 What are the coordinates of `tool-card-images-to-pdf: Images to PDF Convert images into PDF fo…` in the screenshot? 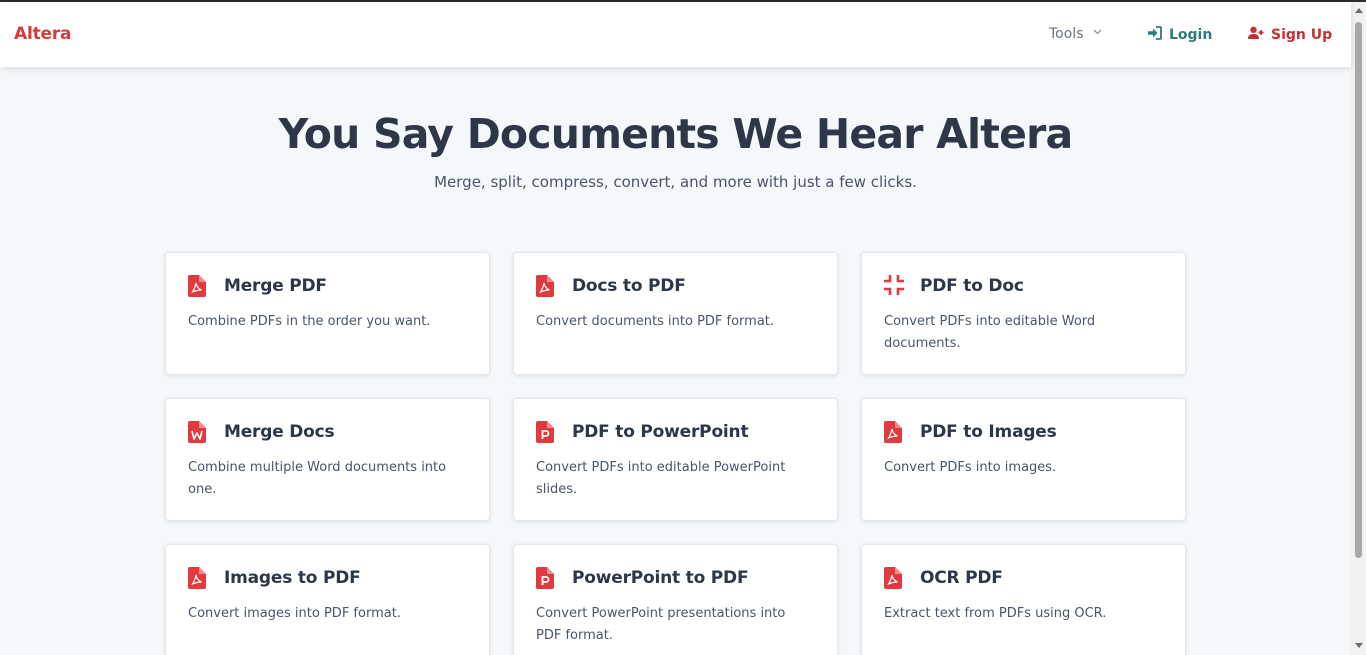 It's located at (327, 599).